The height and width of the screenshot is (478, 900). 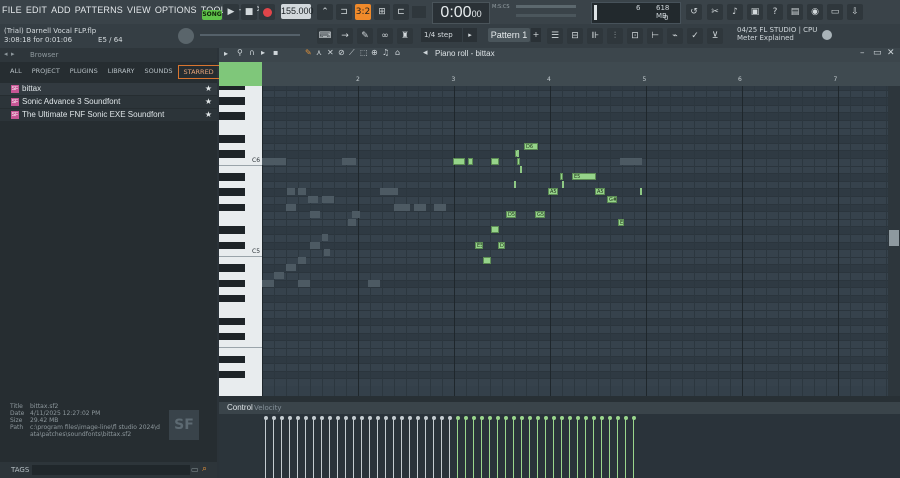 What do you see at coordinates (540, 215) in the screenshot?
I see `note: G5` at bounding box center [540, 215].